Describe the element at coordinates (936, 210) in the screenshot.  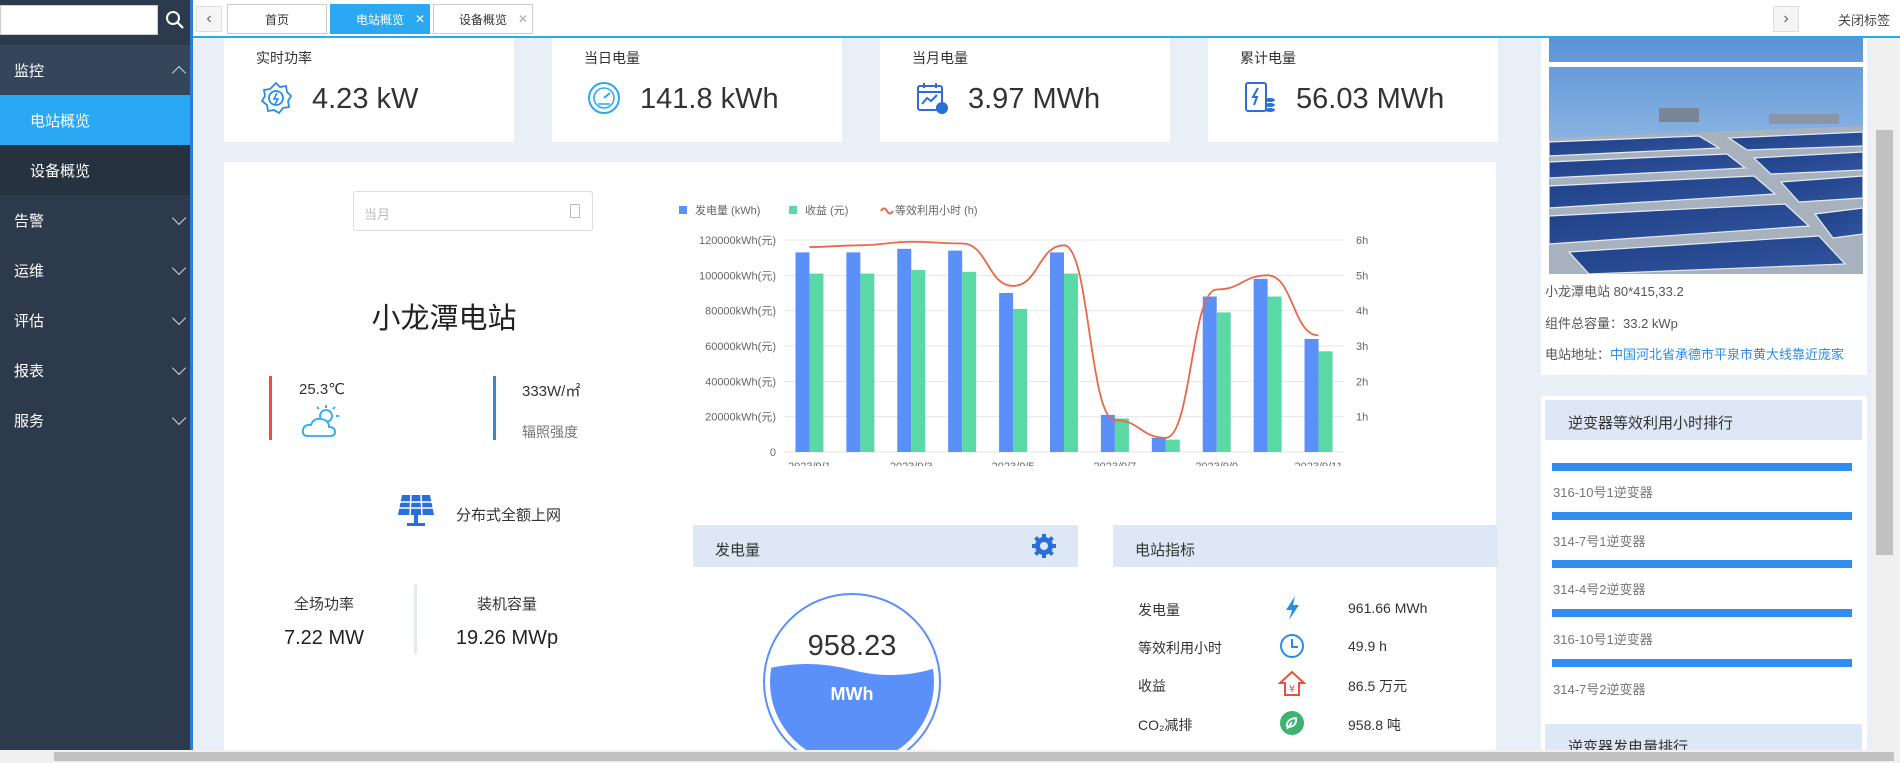
I see `legend-label: 等效利用小时 (h)` at that location.